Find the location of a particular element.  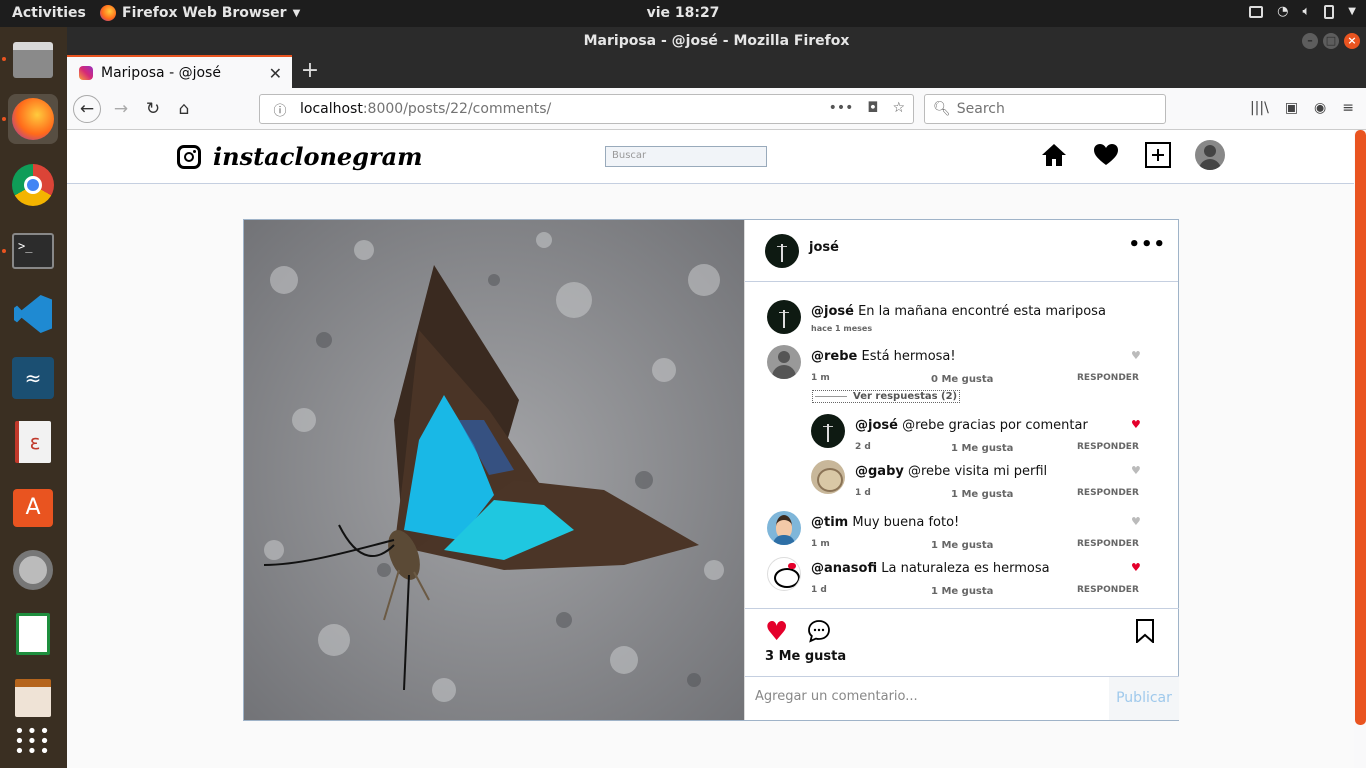

show-applications-icon: ••• ••• ••• is located at coordinates (33, 742).